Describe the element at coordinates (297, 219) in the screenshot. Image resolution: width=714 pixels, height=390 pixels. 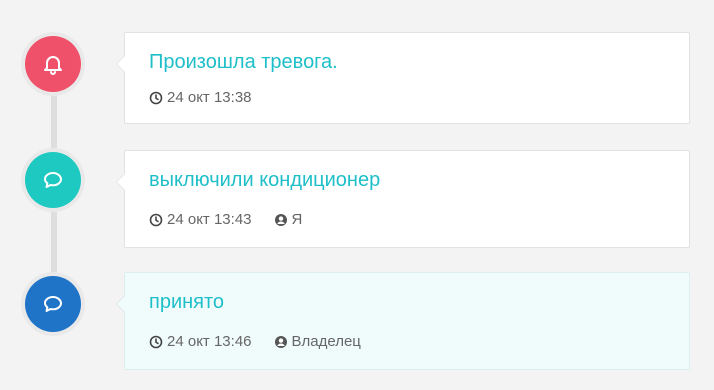
I see `event-author: Я` at that location.